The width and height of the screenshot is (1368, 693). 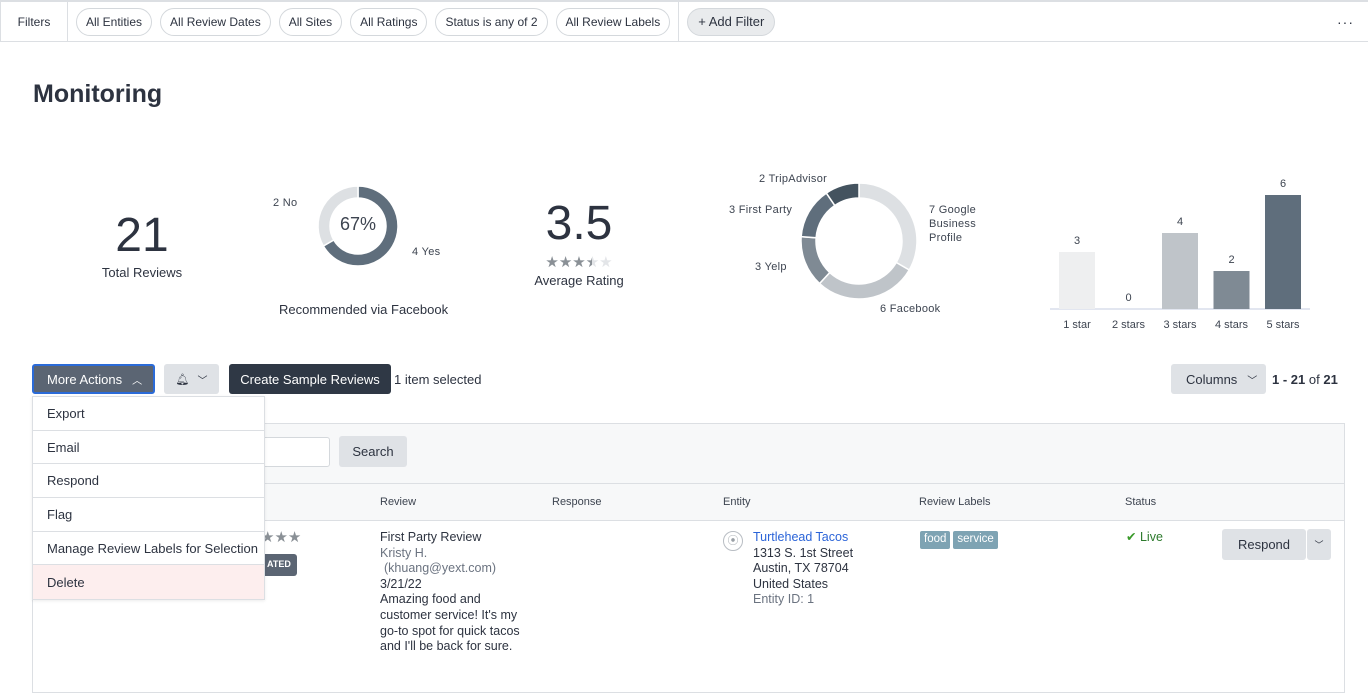 What do you see at coordinates (1077, 241) in the screenshot?
I see `bar-data-label: 3` at bounding box center [1077, 241].